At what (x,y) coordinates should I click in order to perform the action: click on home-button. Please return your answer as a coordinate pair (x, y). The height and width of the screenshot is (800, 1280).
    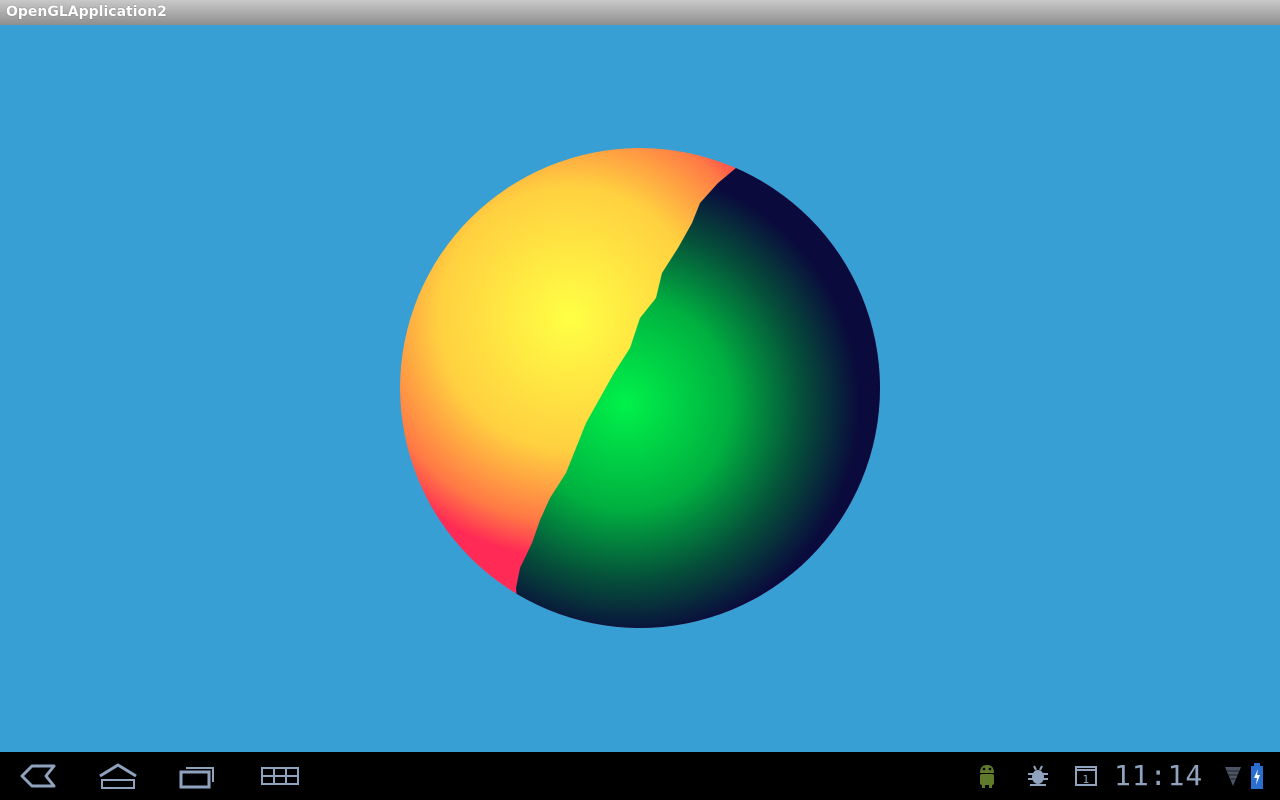
    Looking at the image, I should click on (118, 776).